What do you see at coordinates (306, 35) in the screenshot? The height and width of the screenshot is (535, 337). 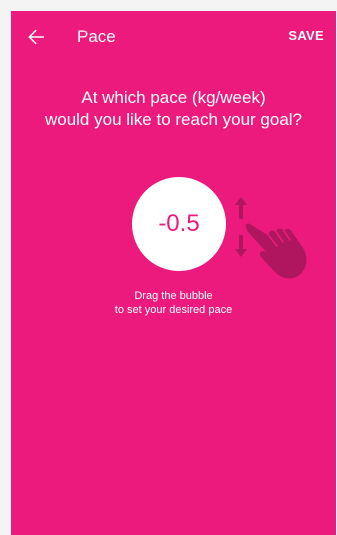 I see `save-button: SAVE` at bounding box center [306, 35].